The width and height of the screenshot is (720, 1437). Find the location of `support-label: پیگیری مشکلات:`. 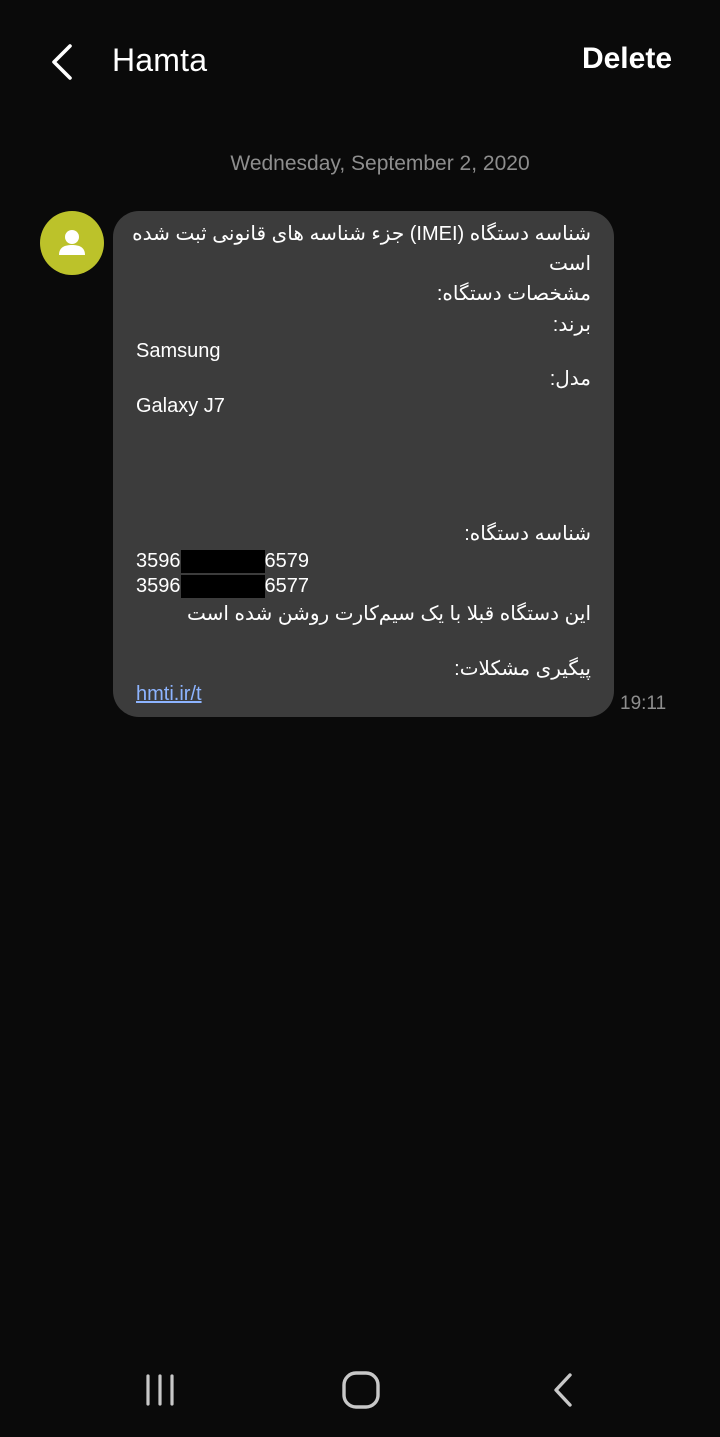

support-label: پیگیری مشکلات: is located at coordinates (522, 669).